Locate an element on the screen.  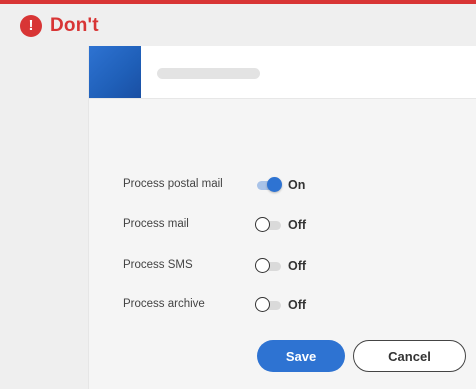
top-accent-bar is located at coordinates (238, 2).